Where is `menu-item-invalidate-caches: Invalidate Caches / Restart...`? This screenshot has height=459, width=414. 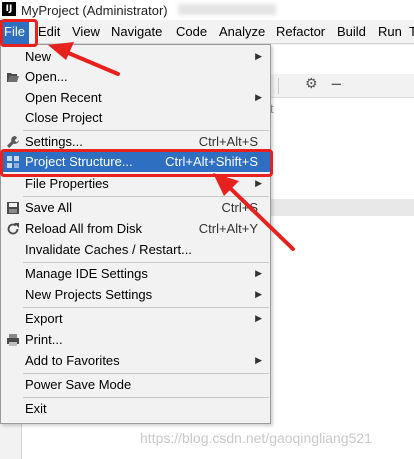 menu-item-invalidate-caches: Invalidate Caches / Restart... is located at coordinates (135, 250).